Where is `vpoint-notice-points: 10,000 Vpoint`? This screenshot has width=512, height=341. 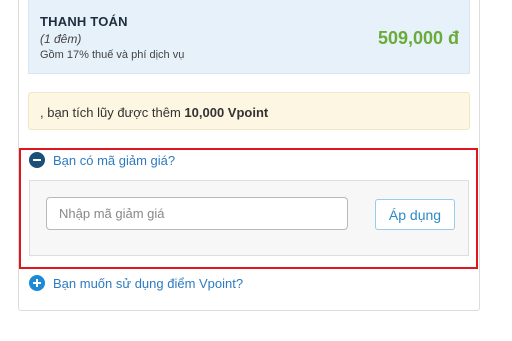
vpoint-notice-points: 10,000 Vpoint is located at coordinates (226, 112).